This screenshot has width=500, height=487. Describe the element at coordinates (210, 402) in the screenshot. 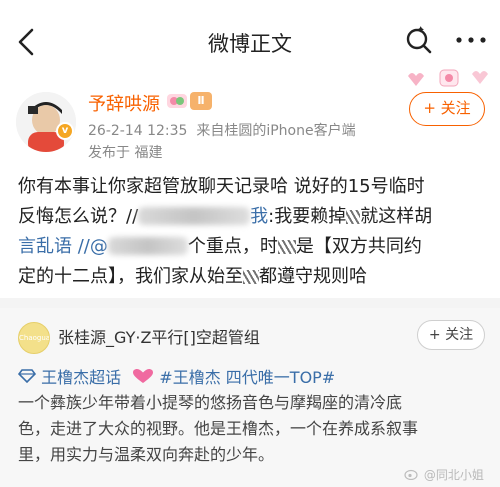

I see `quoted-line: 一个彝族少年带着小提琴的悠扬音色与摩羯座的清冷底` at that location.